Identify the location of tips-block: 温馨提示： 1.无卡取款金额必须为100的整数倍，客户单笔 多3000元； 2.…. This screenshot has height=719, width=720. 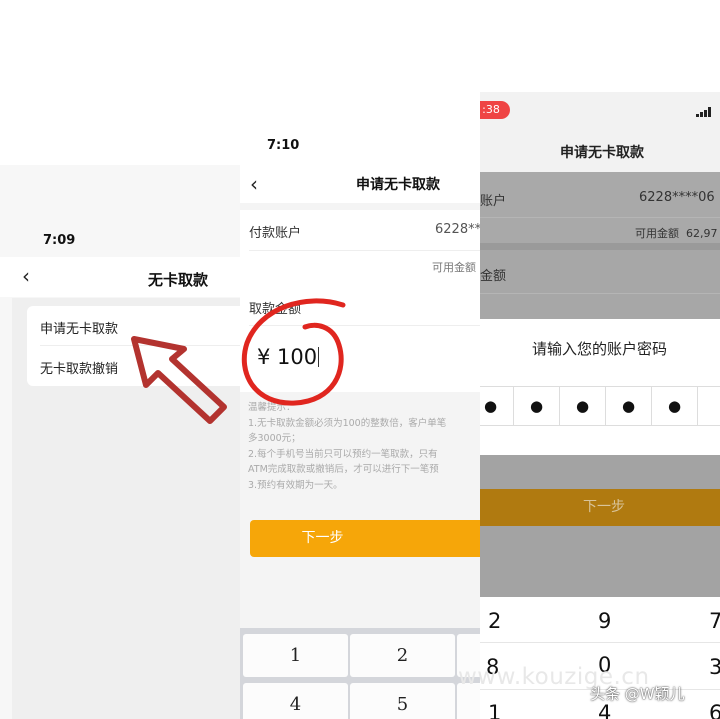
(364, 446).